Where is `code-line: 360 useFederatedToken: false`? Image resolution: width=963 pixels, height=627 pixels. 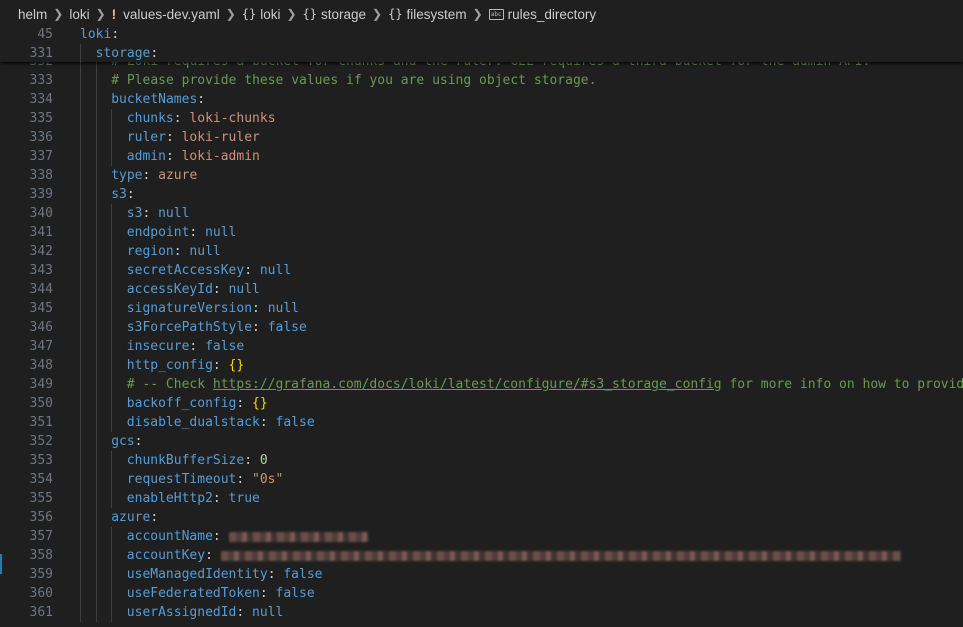 code-line: 360 useFederatedToken: false is located at coordinates (481, 593).